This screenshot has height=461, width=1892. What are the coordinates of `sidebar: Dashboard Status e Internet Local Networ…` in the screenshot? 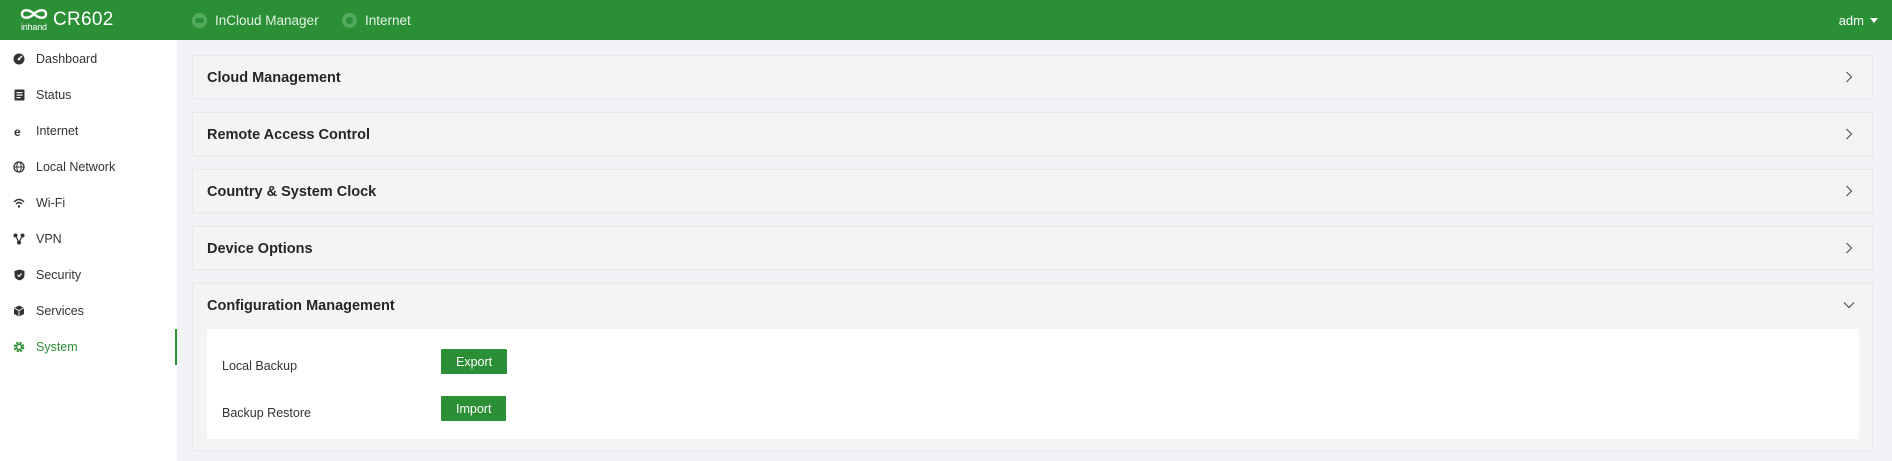 It's located at (88, 250).